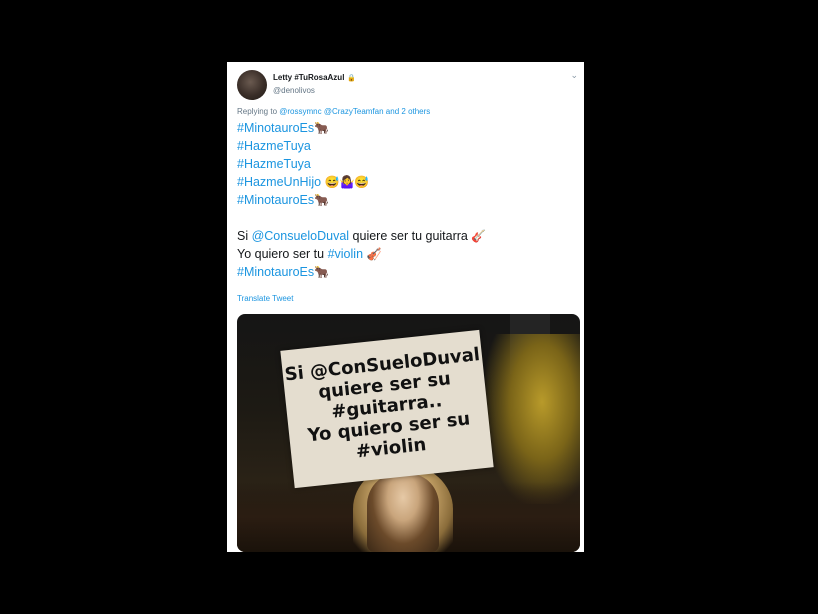 The image size is (818, 614). What do you see at coordinates (374, 254) in the screenshot?
I see `violin-emoji: 🎻` at bounding box center [374, 254].